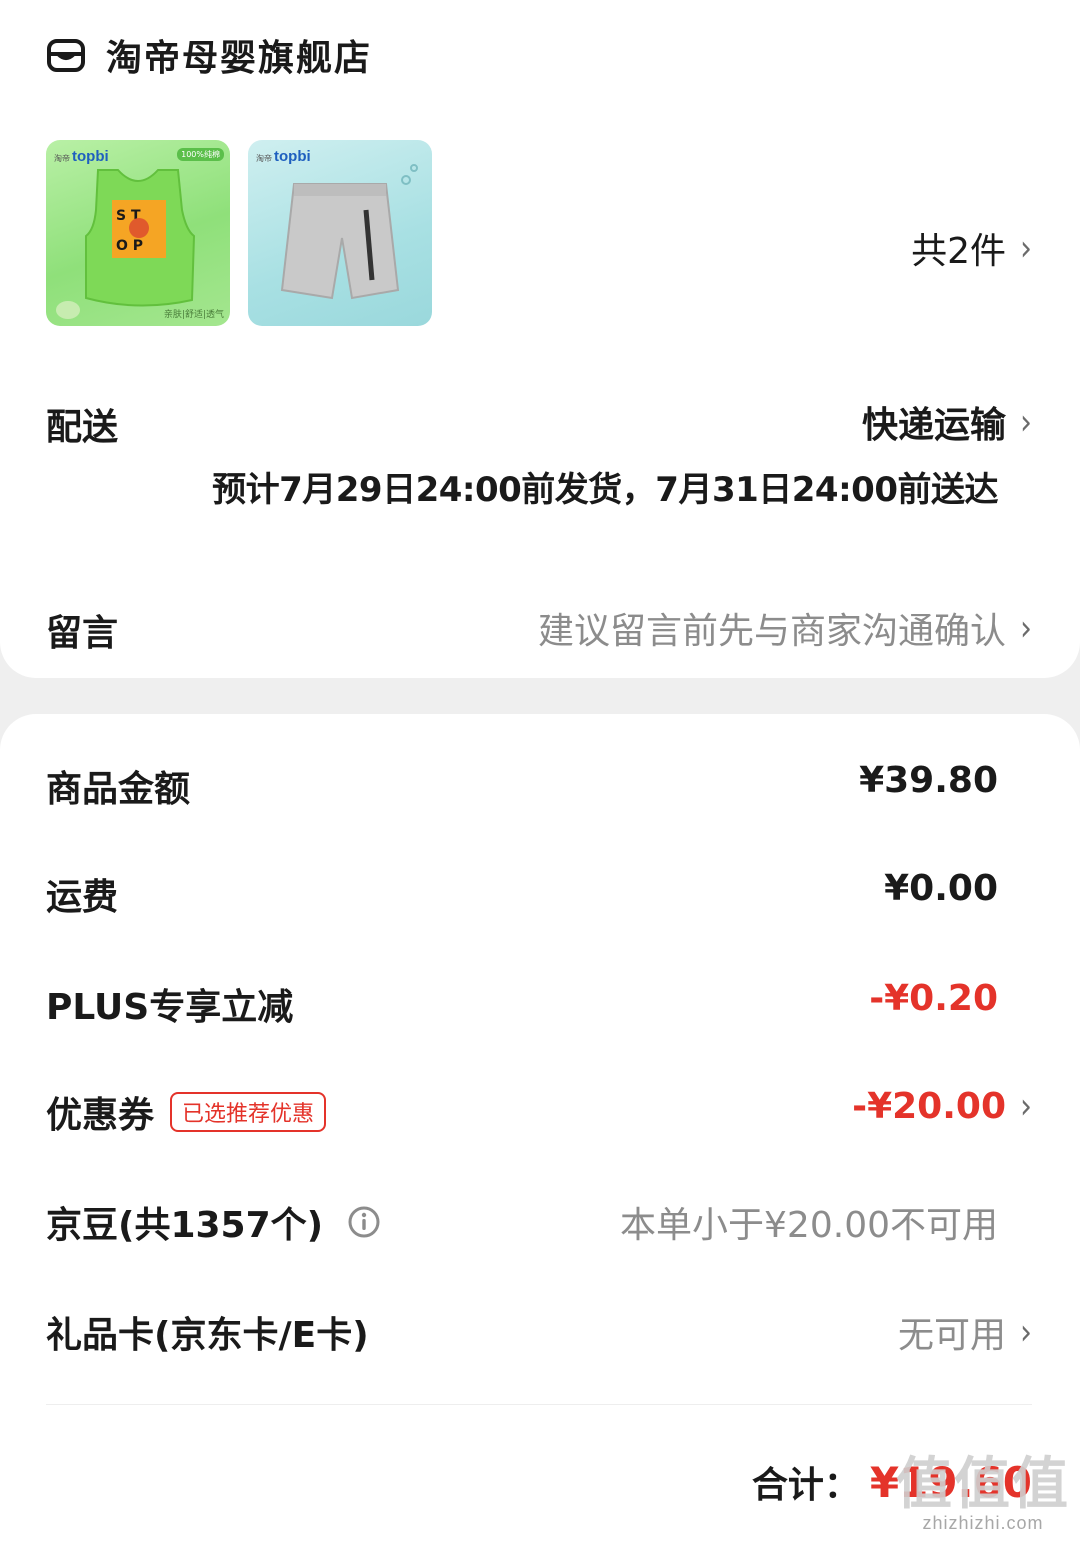 The height and width of the screenshot is (1542, 1080). Describe the element at coordinates (805, 1485) in the screenshot. I see `total-label: 合计：` at that location.